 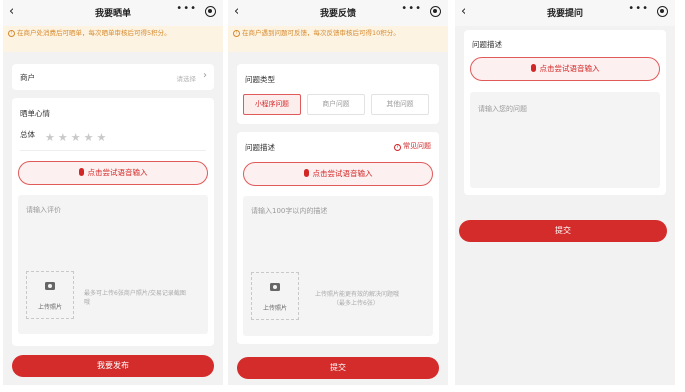 I want to click on type-option-mini-program: 小程序问题, so click(x=272, y=104).